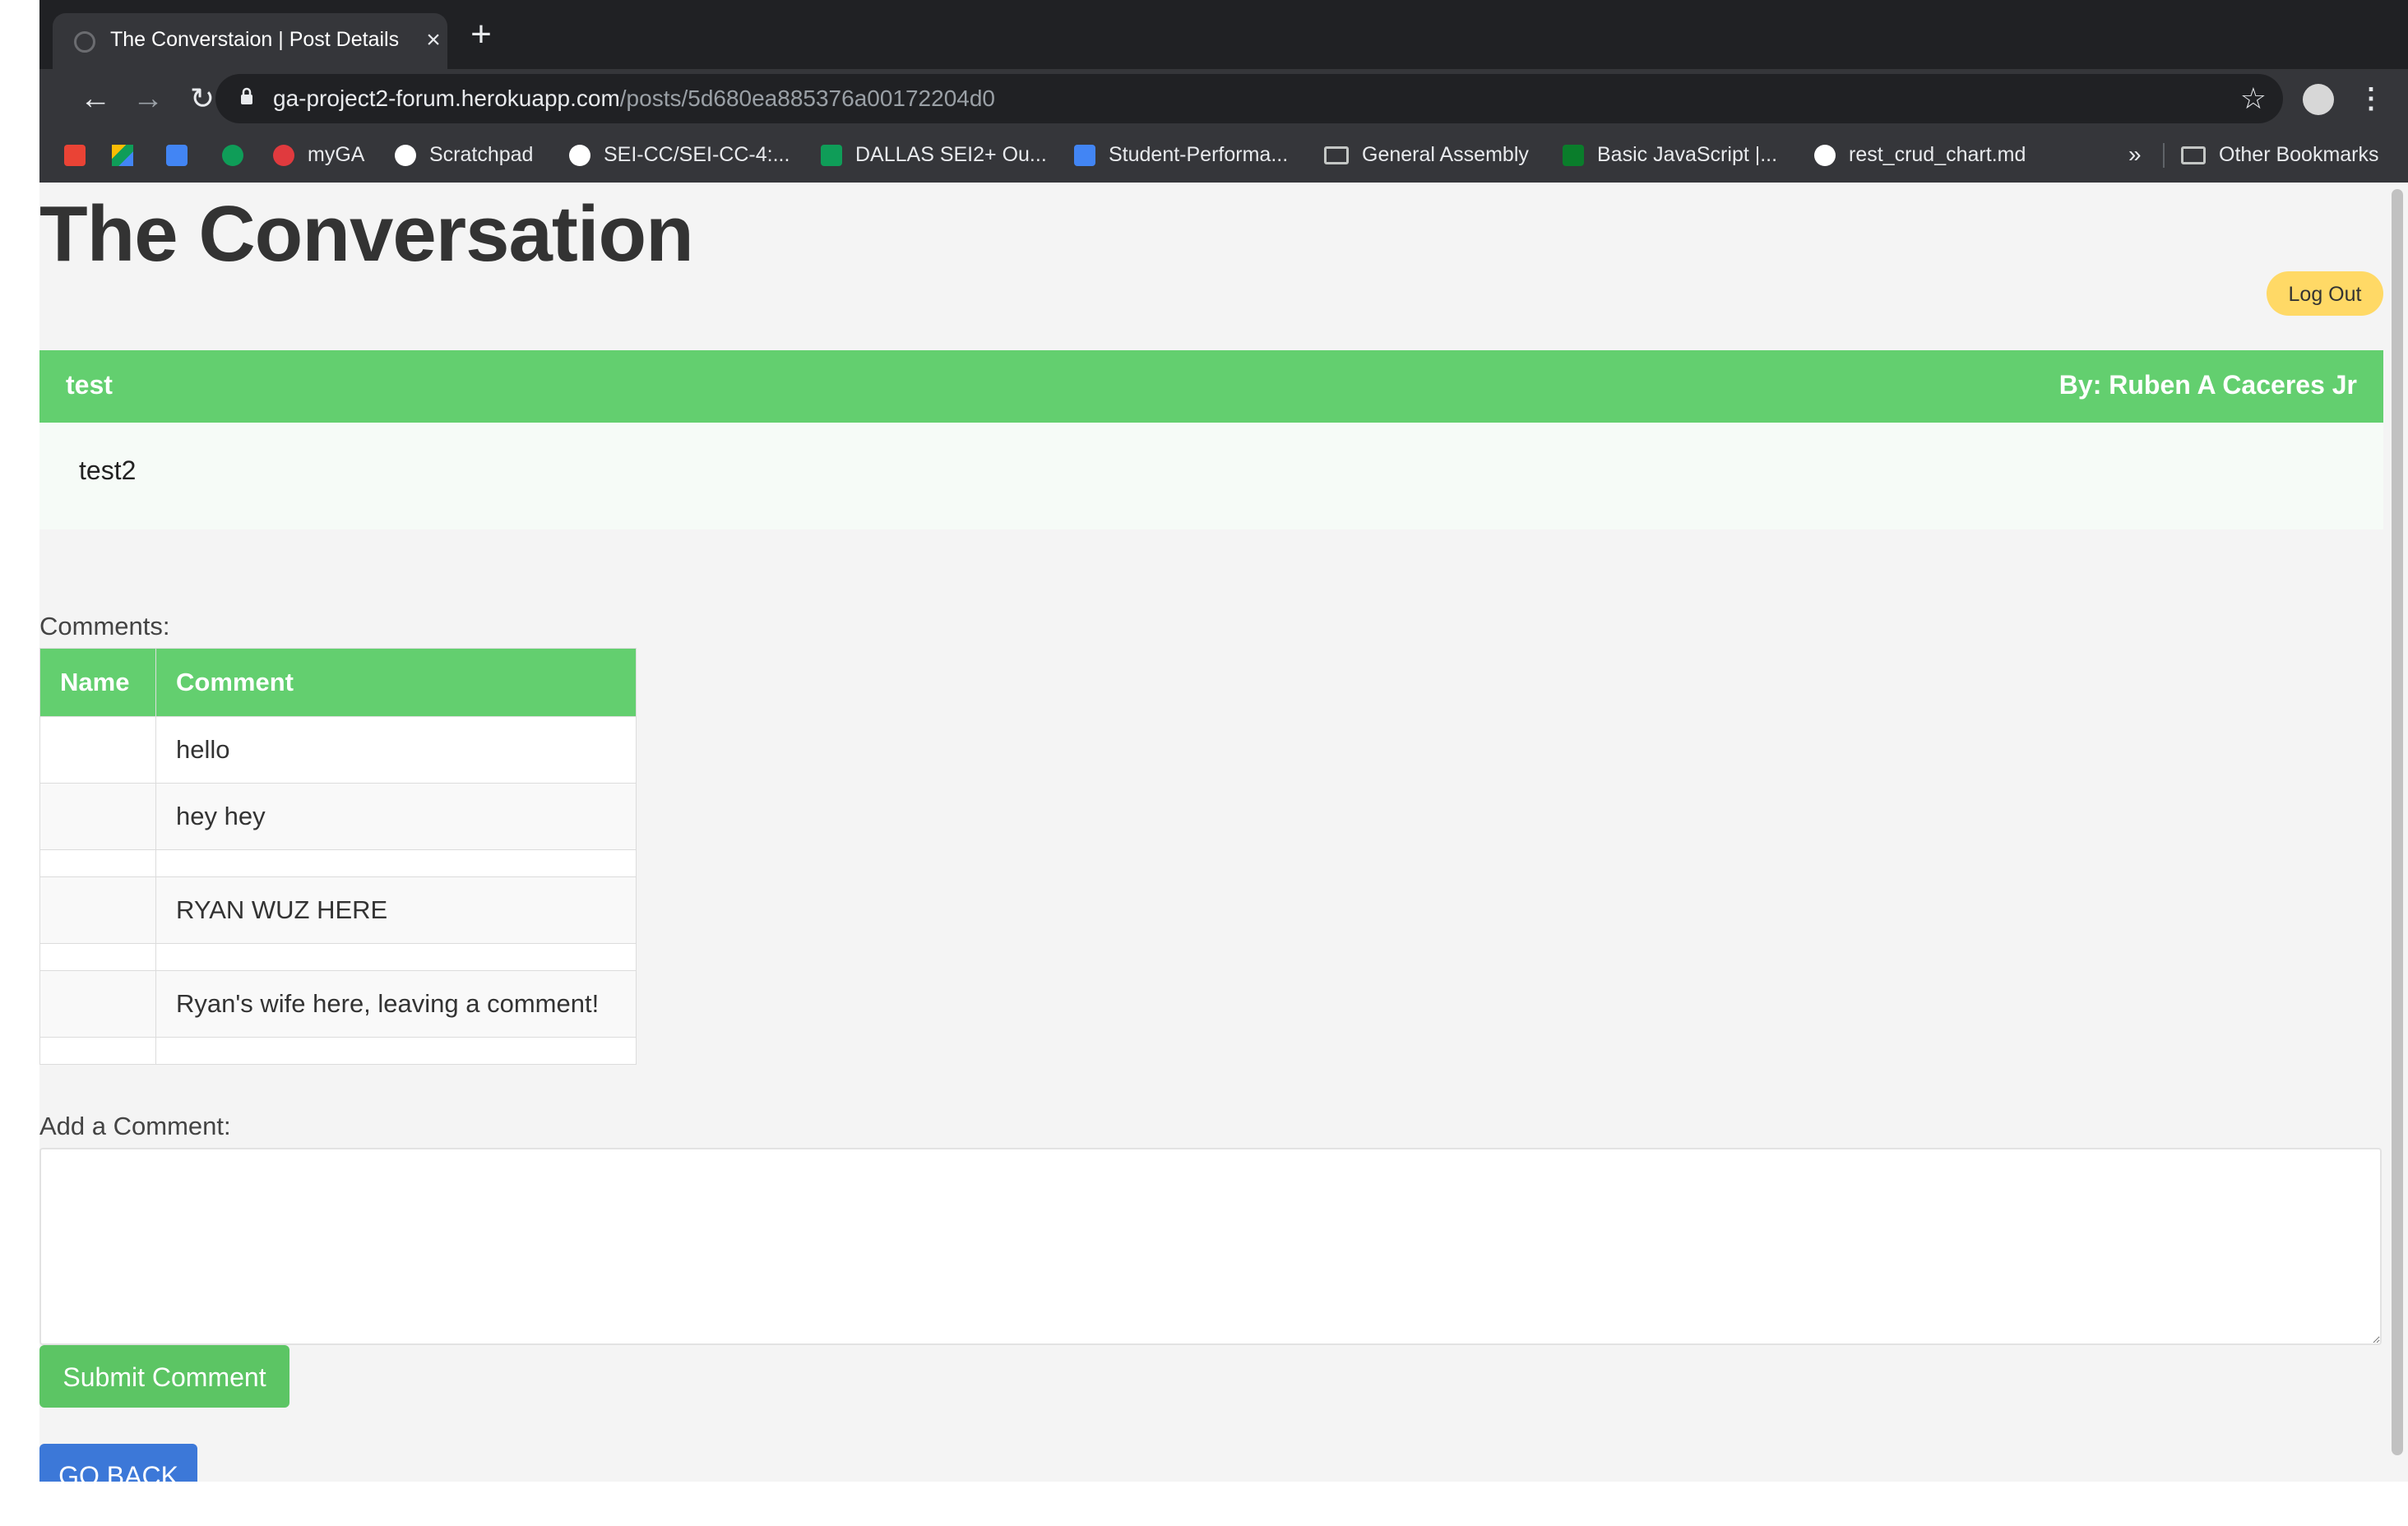  What do you see at coordinates (481, 34) in the screenshot?
I see `new-tab-icon: +` at bounding box center [481, 34].